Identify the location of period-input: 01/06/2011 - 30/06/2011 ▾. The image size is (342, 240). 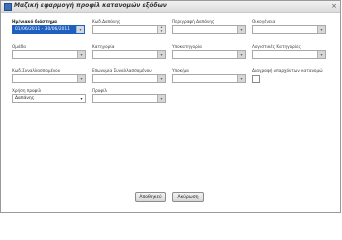
(48, 29).